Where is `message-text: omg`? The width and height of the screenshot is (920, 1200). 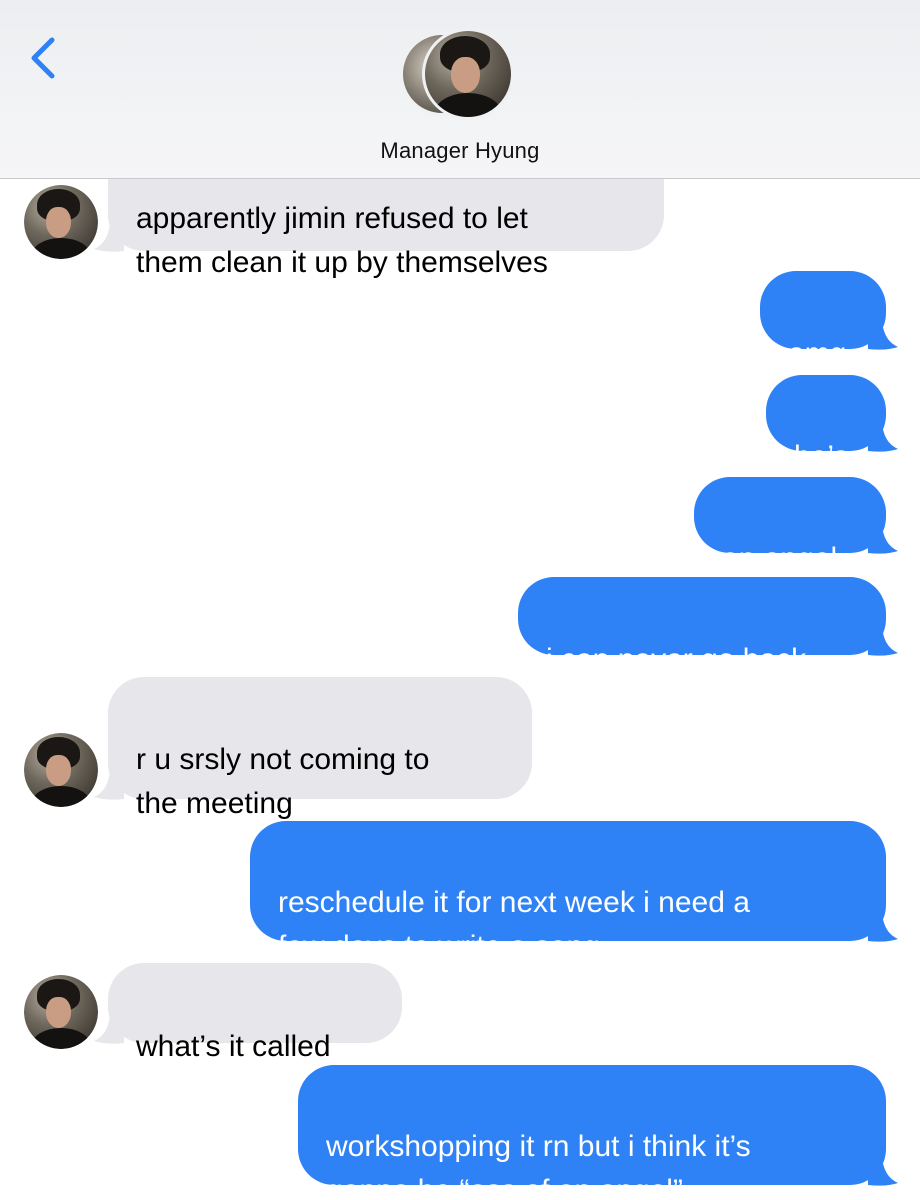
message-text: omg is located at coordinates (817, 353).